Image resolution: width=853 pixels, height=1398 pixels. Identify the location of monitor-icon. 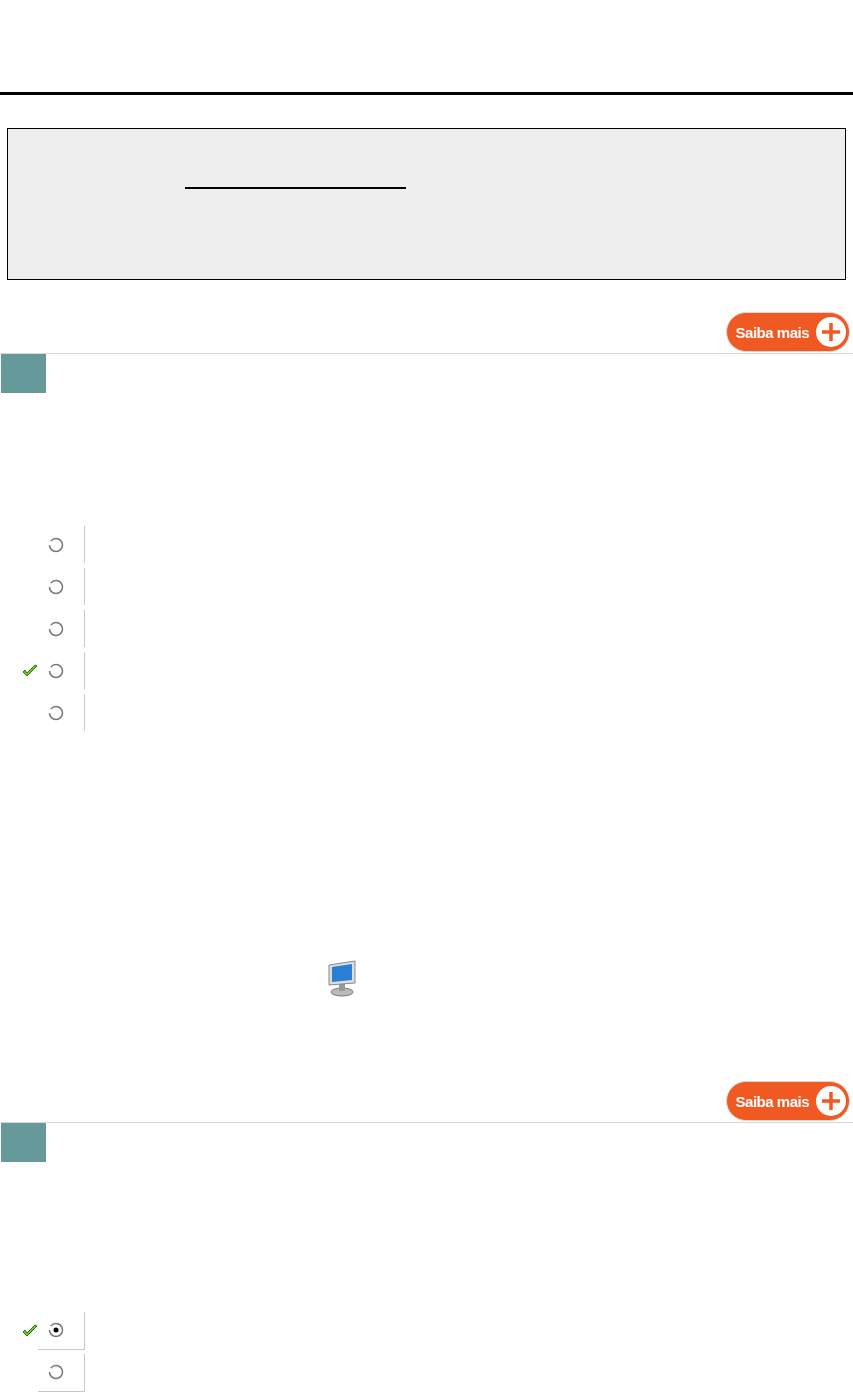
(342, 978).